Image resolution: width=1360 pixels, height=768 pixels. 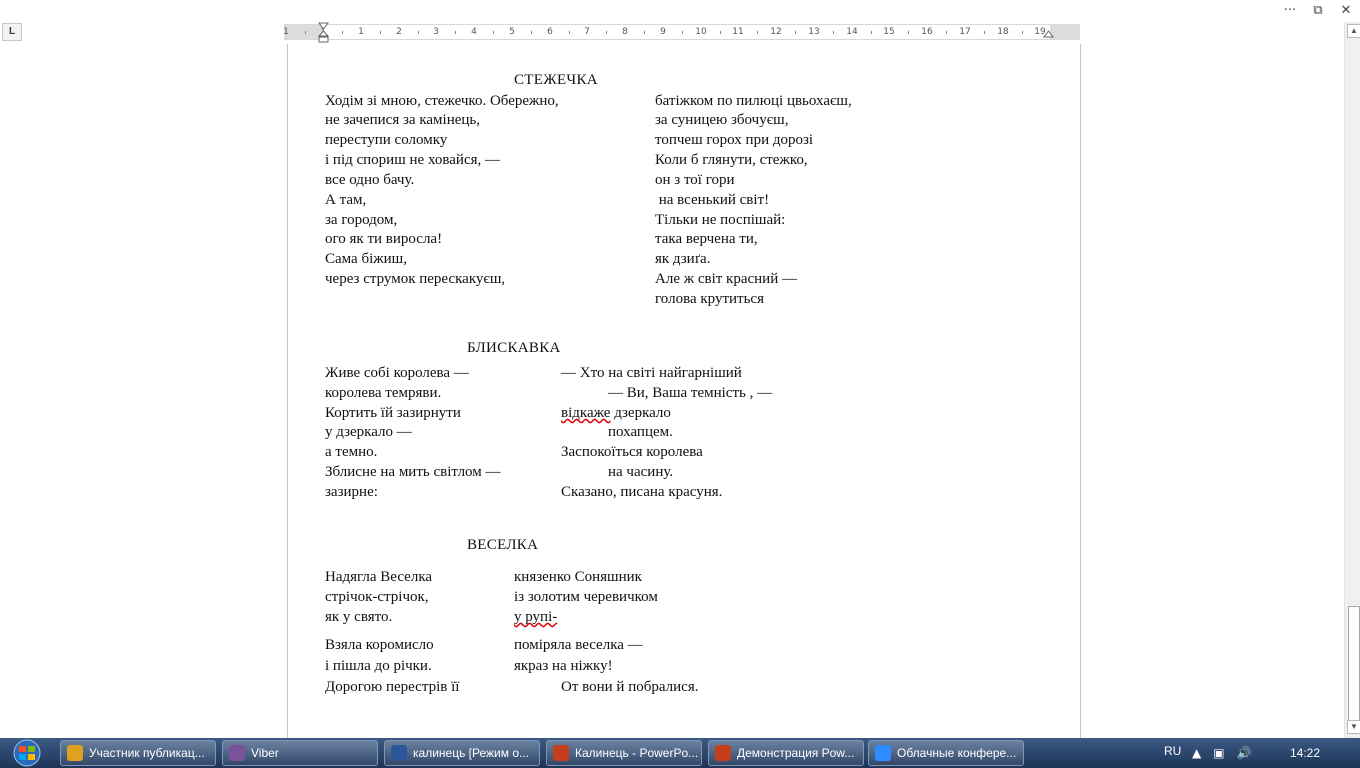 What do you see at coordinates (1065, 32) in the screenshot?
I see `ruler-right-margin` at bounding box center [1065, 32].